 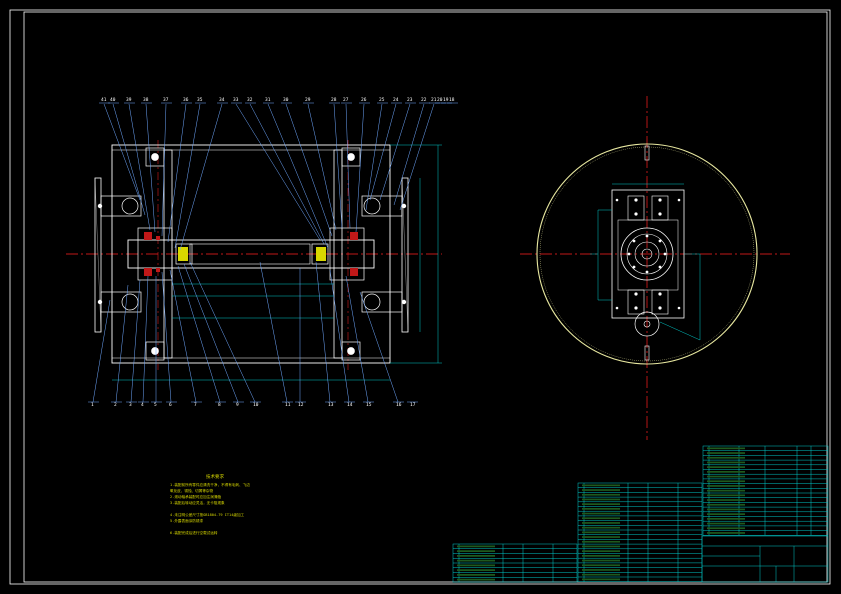 I want to click on balloon-top: 39, so click(x=129, y=100).